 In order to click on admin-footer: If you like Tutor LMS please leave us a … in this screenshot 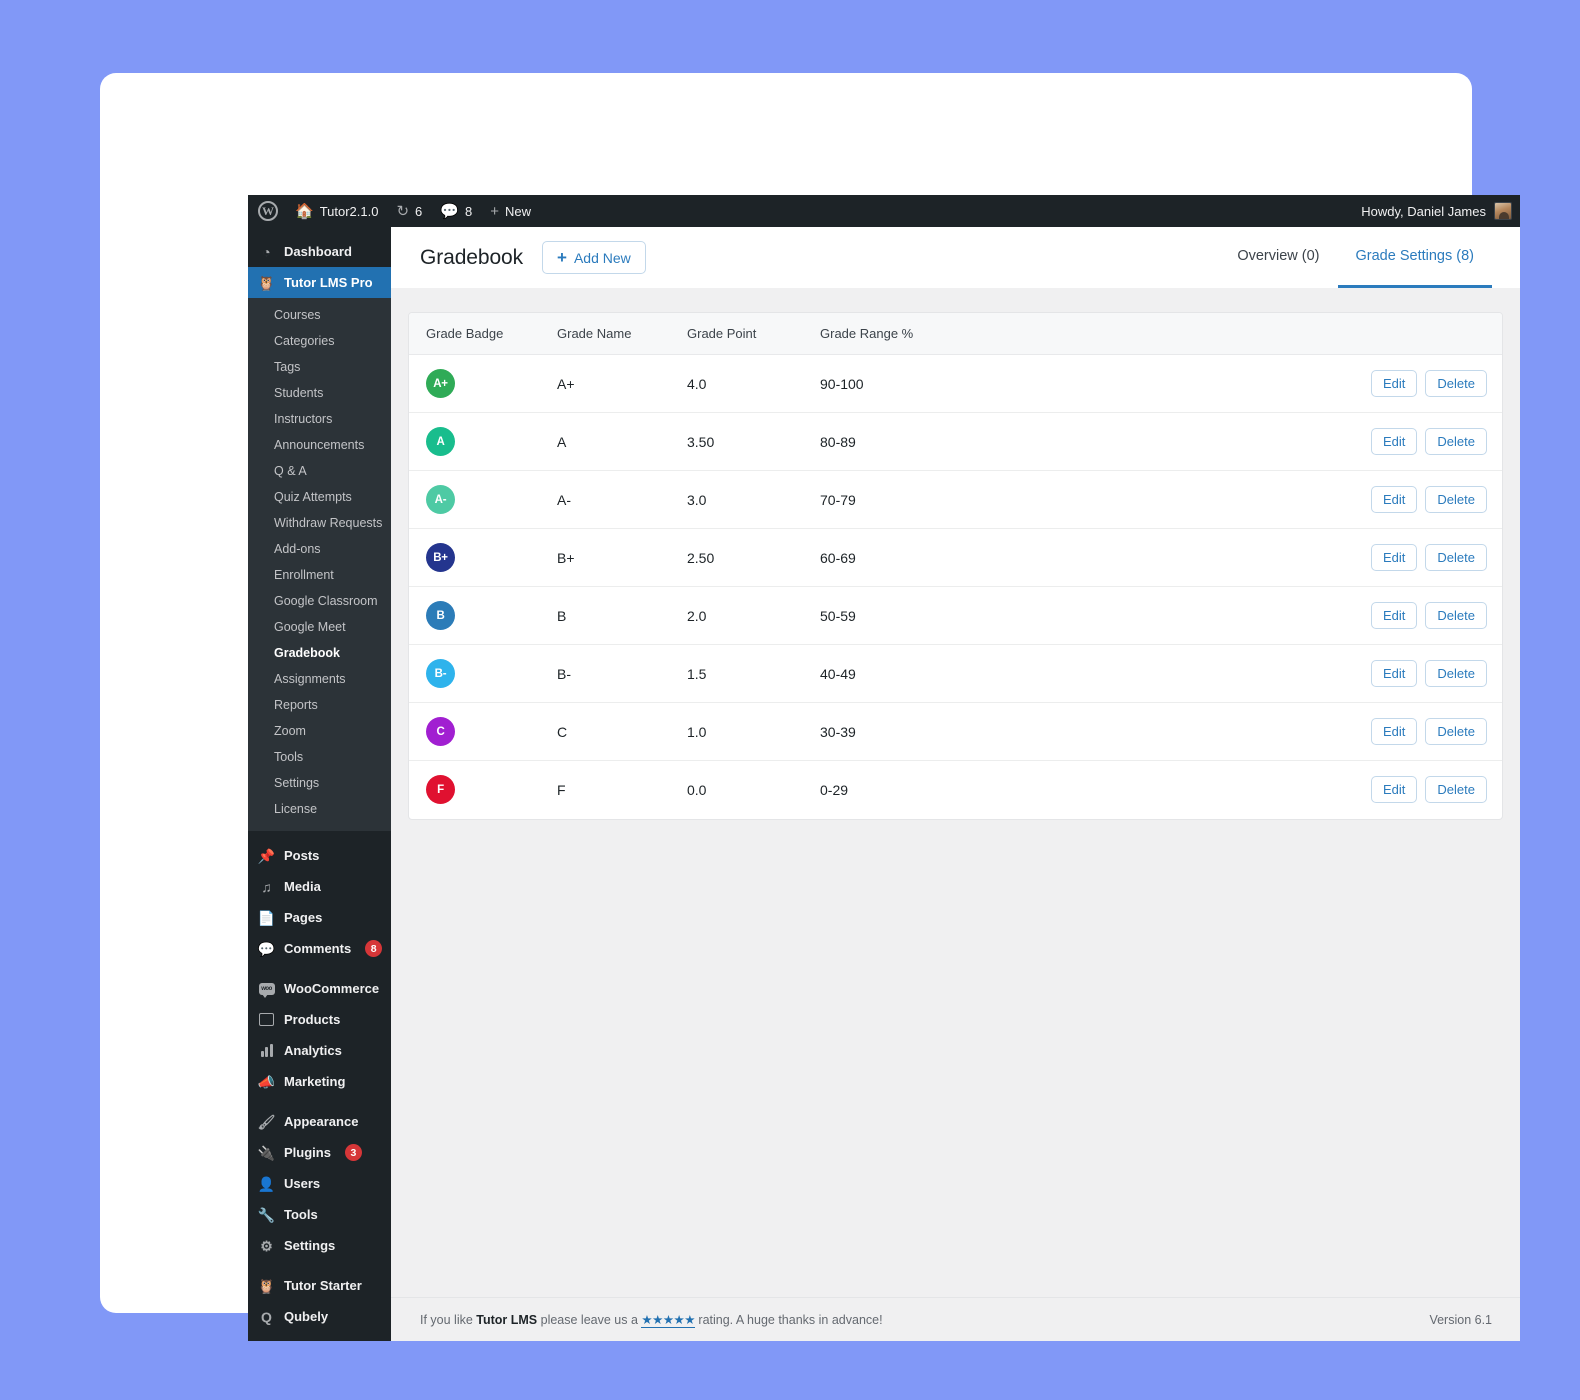, I will do `click(955, 1319)`.